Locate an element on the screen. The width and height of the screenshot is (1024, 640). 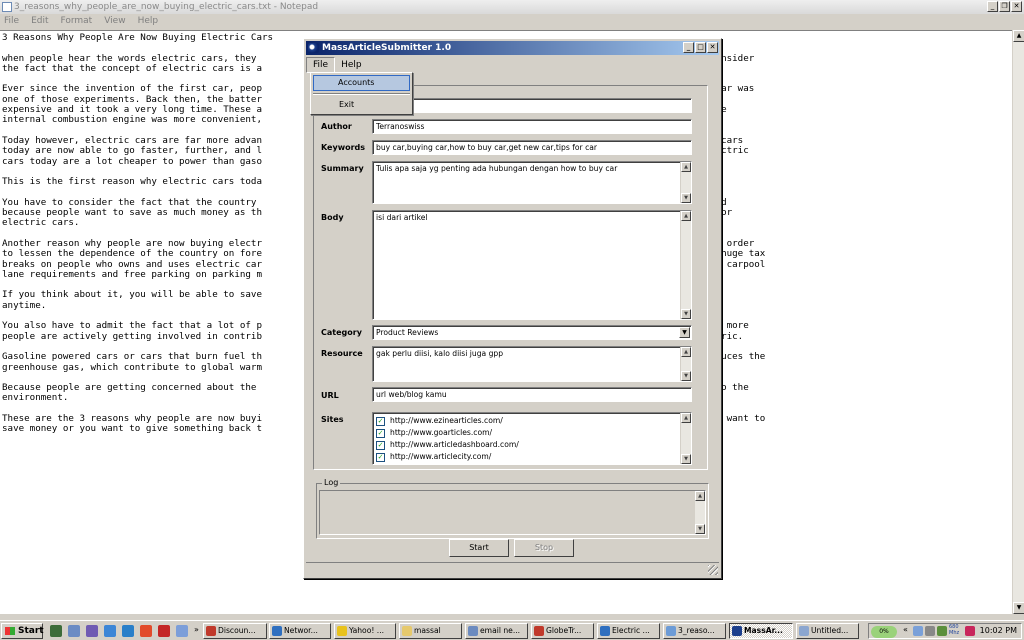
resource-scrollbar: ▲ ▼ is located at coordinates (685, 364).